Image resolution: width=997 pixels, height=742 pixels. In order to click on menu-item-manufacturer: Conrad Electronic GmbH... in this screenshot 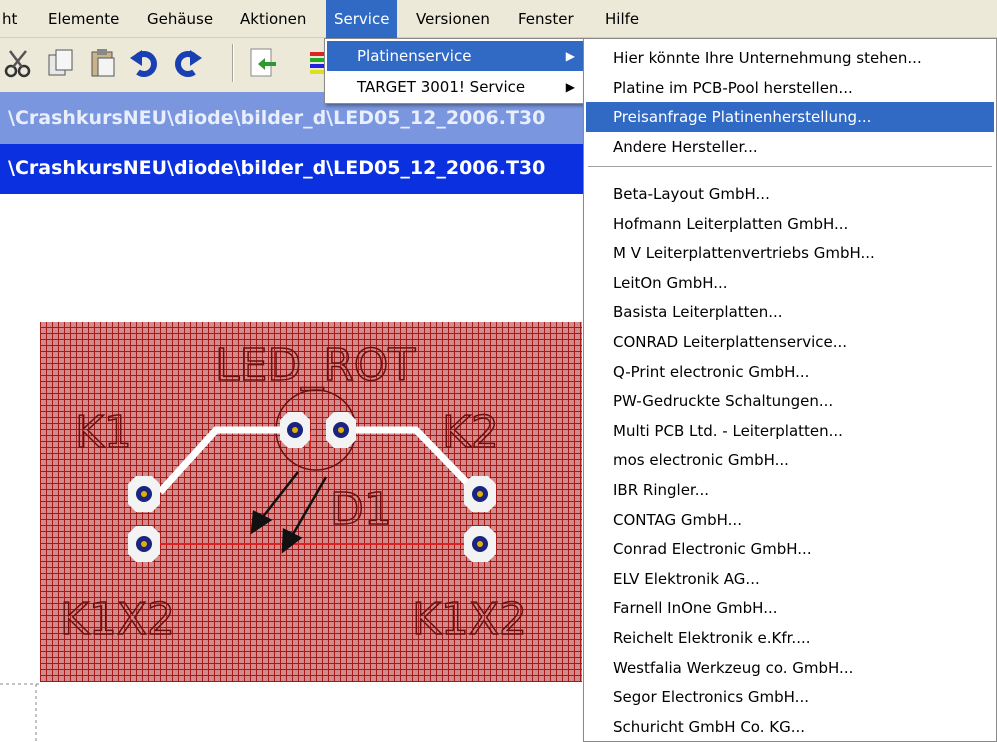, I will do `click(790, 549)`.